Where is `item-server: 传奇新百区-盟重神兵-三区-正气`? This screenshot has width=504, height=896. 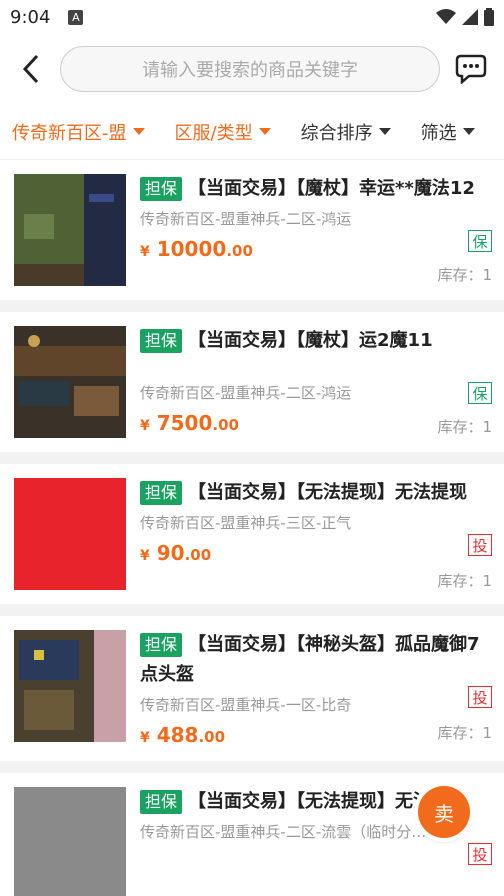 item-server: 传奇新百区-盟重神兵-三区-正气 is located at coordinates (246, 523).